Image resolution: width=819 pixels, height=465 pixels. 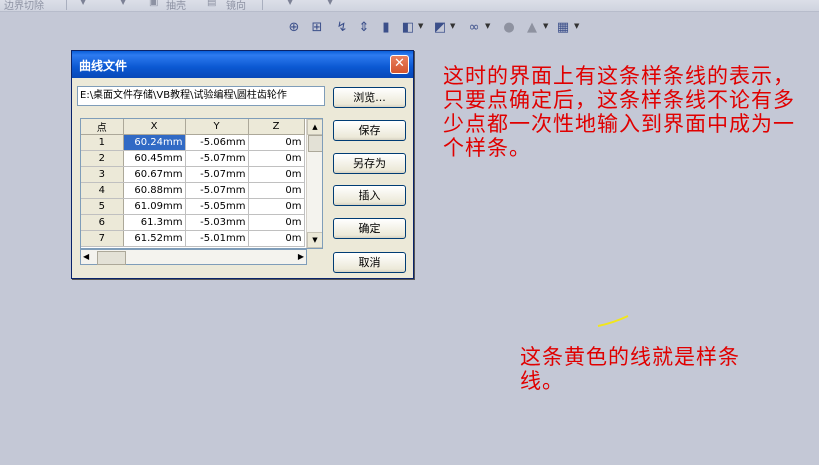 I want to click on table-row: 5 61.09mm -5.05mm 0m, so click(x=193, y=206).